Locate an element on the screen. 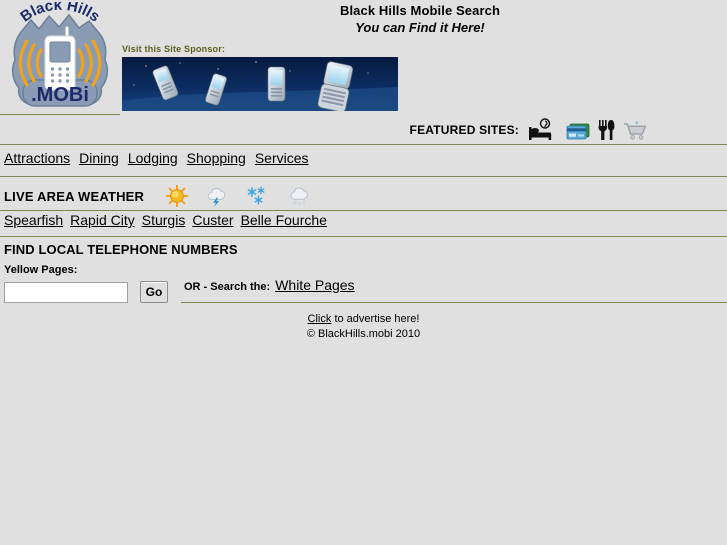 The height and width of the screenshot is (545, 727). nav-item-lodging: Lodging is located at coordinates (153, 158).